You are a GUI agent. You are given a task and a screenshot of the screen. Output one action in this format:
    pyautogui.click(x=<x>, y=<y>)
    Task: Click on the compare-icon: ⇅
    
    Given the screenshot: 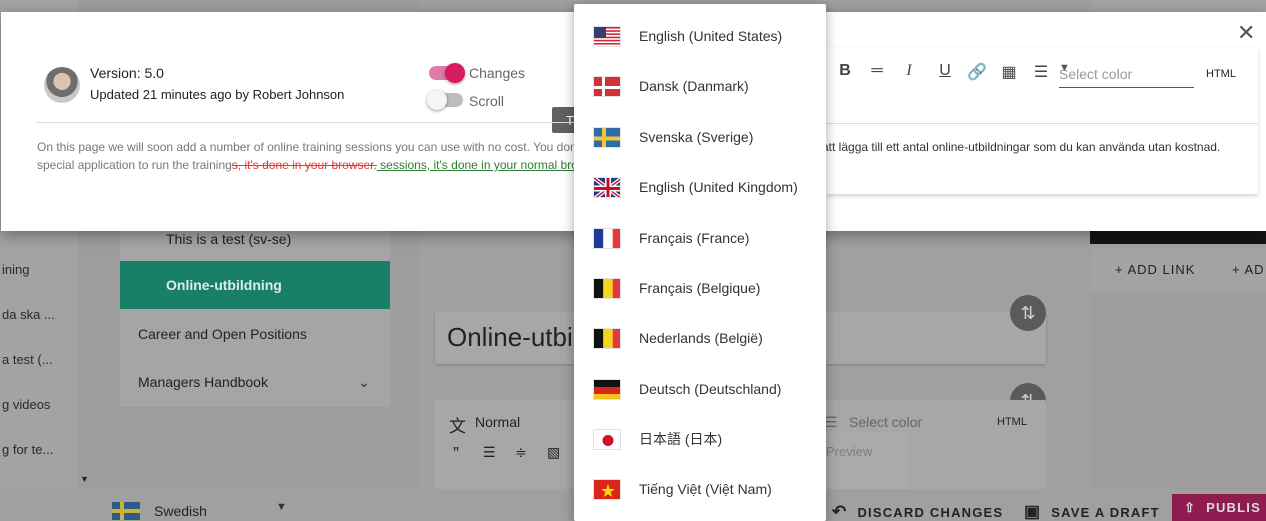 What is the action you would take?
    pyautogui.click(x=1028, y=313)
    